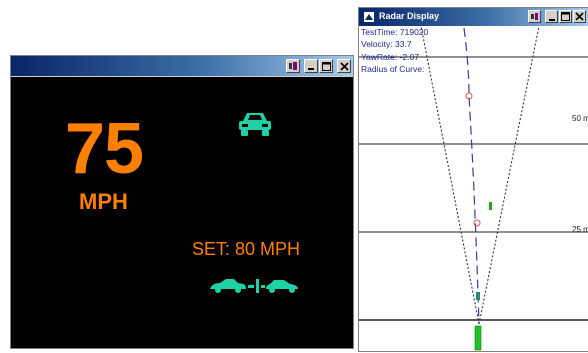  I want to click on radar-window-title: Radar Display, so click(409, 16).